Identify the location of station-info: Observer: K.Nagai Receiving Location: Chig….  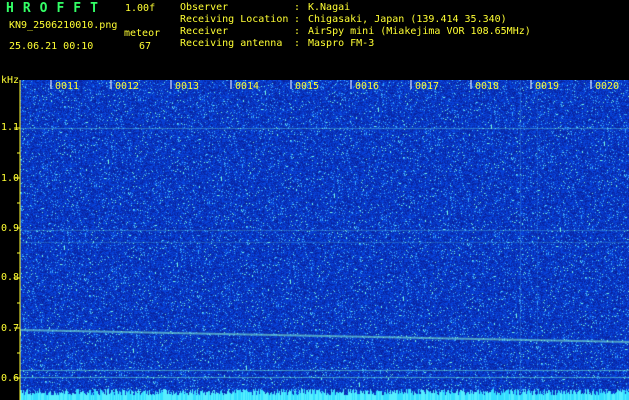
(355, 26).